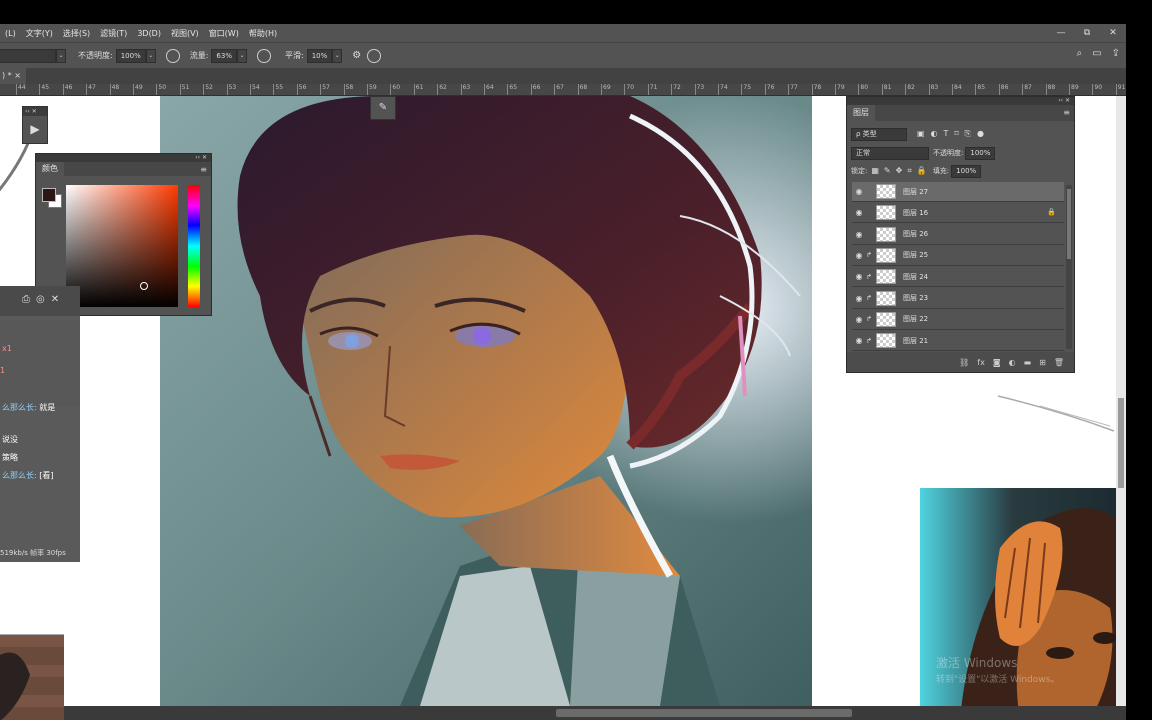  What do you see at coordinates (1113, 33) in the screenshot?
I see `close-button: ✕` at bounding box center [1113, 33].